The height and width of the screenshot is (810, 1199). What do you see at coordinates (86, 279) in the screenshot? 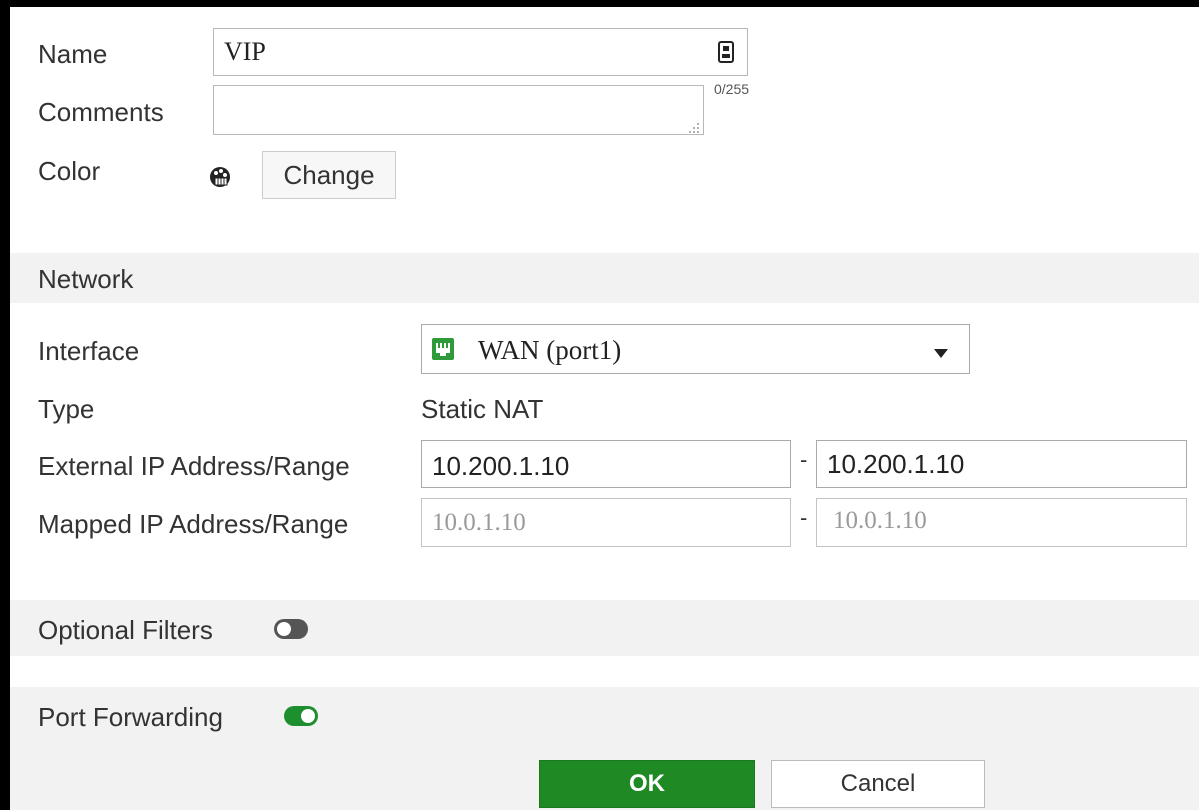
I see `network-section-title: Network` at bounding box center [86, 279].